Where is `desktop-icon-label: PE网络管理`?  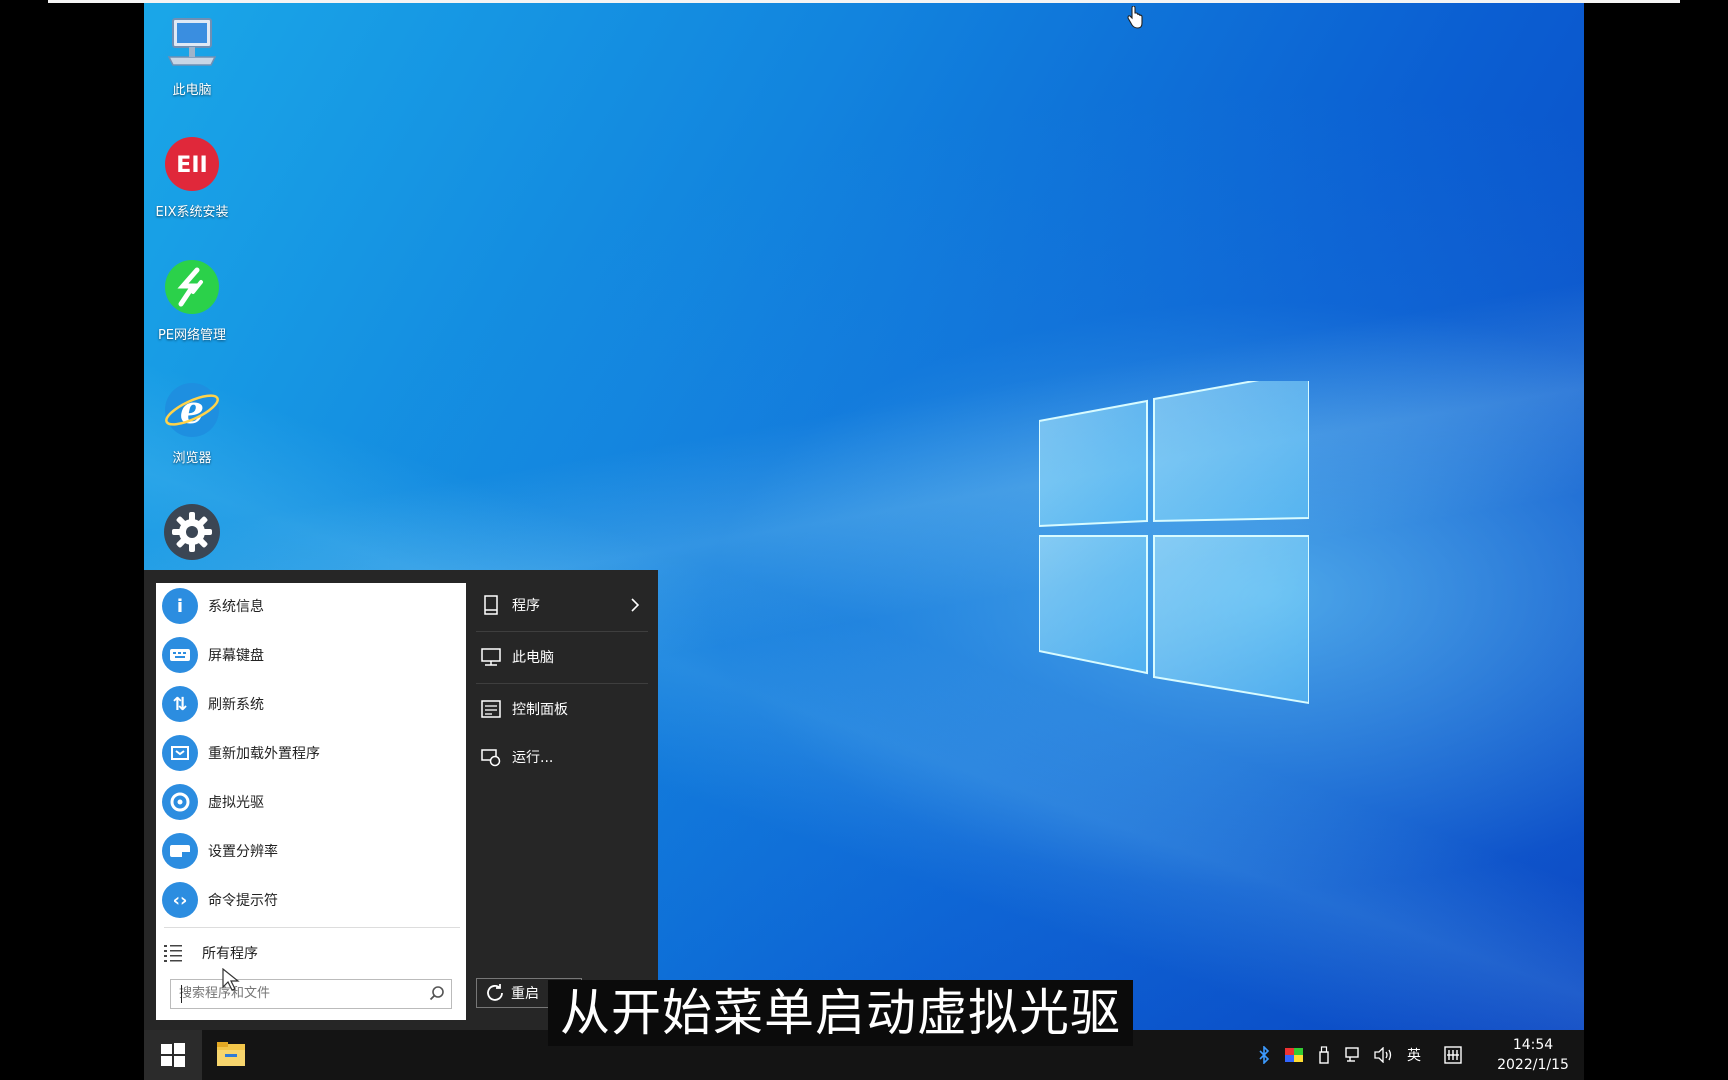 desktop-icon-label: PE网络管理 is located at coordinates (192, 335).